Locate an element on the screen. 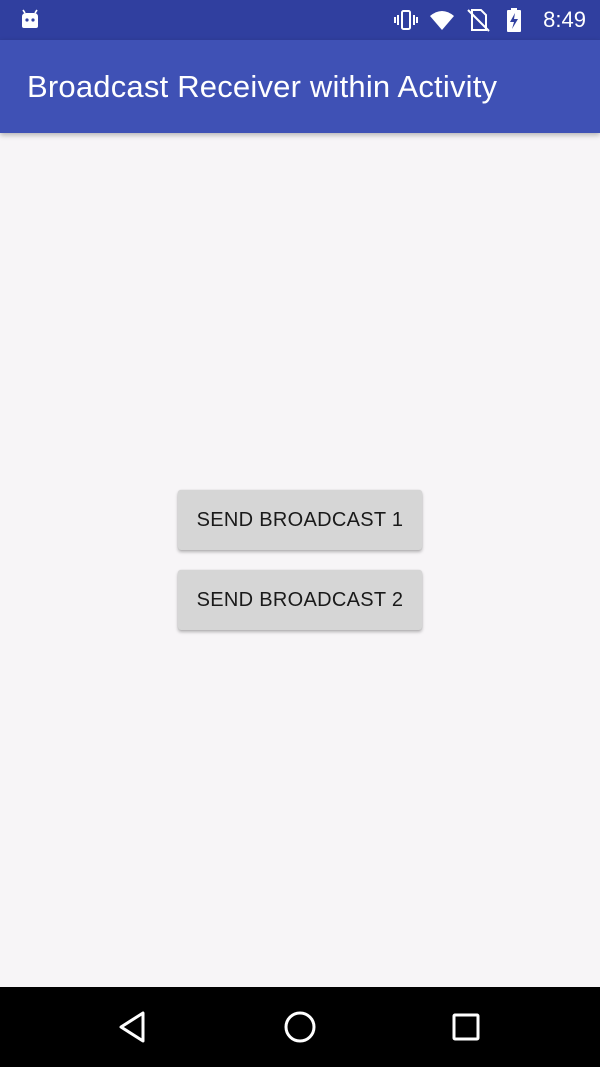 The height and width of the screenshot is (1067, 600). navigation-bar is located at coordinates (300, 1027).